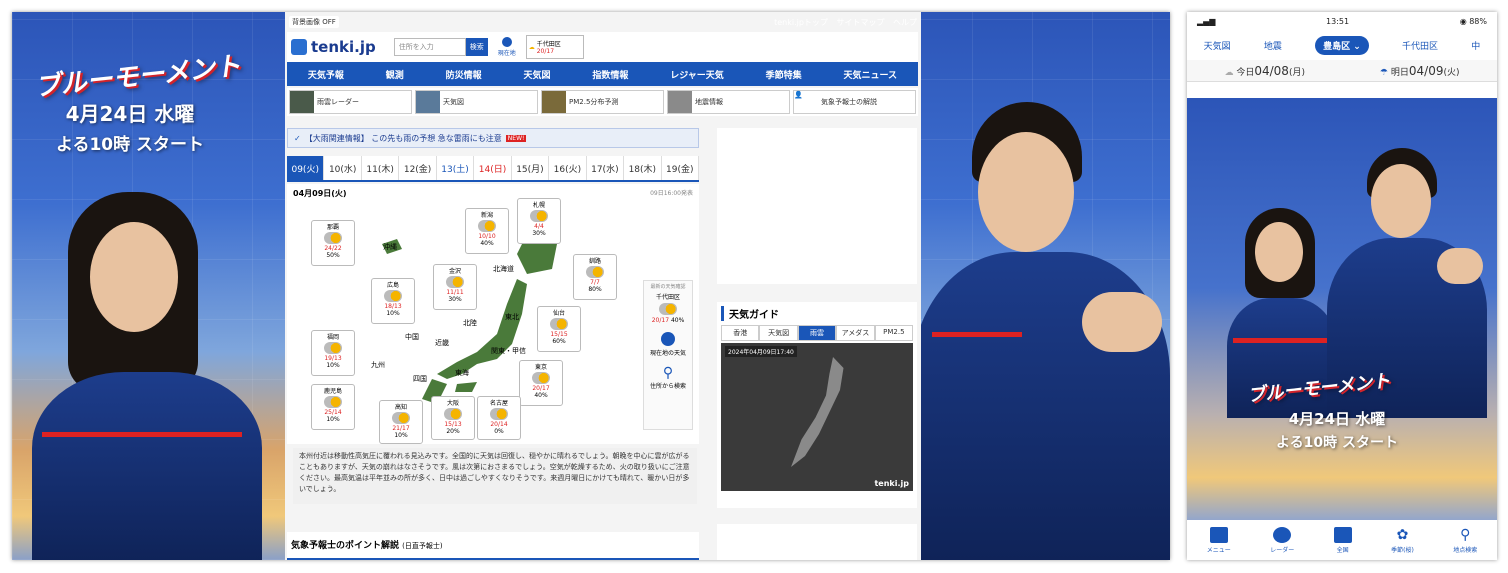 This screenshot has width=1508, height=573. I want to click on city-card: 釧路 7/7 80%, so click(595, 277).